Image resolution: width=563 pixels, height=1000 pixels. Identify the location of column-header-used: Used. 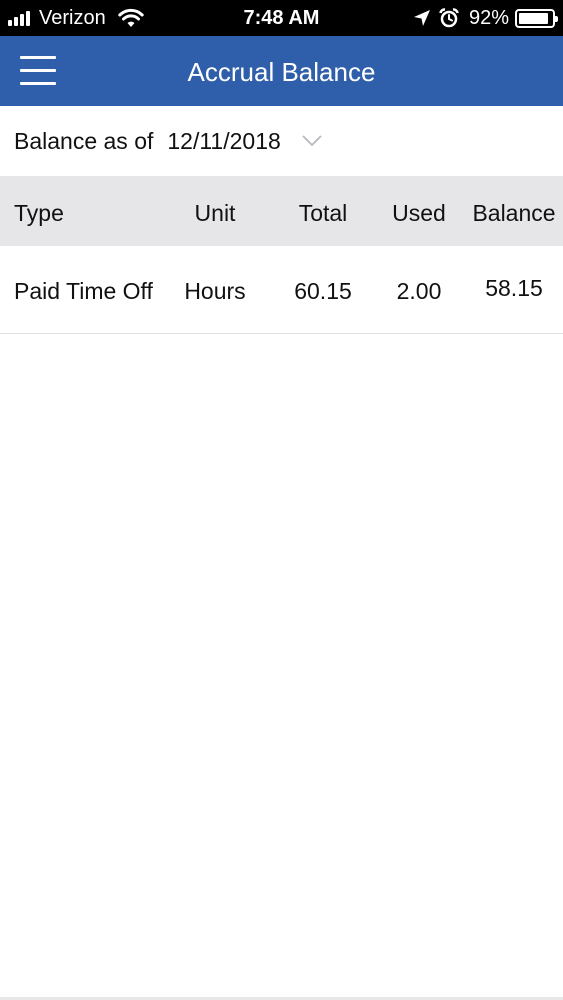
(419, 213).